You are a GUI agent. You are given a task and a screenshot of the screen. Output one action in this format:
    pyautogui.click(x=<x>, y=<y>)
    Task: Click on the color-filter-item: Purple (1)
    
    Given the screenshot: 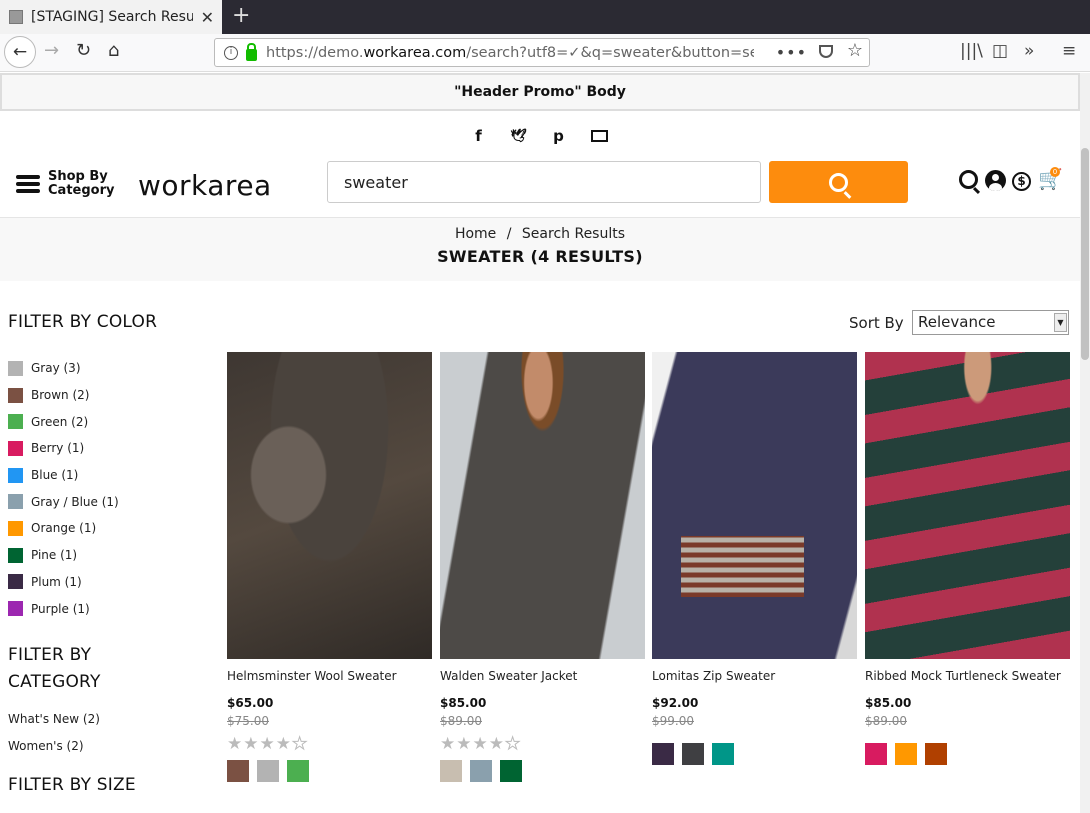 What is the action you would take?
    pyautogui.click(x=108, y=608)
    